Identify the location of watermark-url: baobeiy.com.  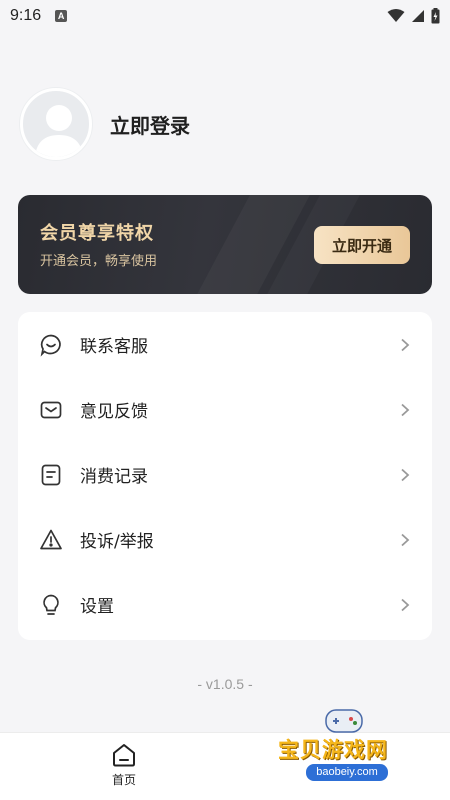
(347, 772).